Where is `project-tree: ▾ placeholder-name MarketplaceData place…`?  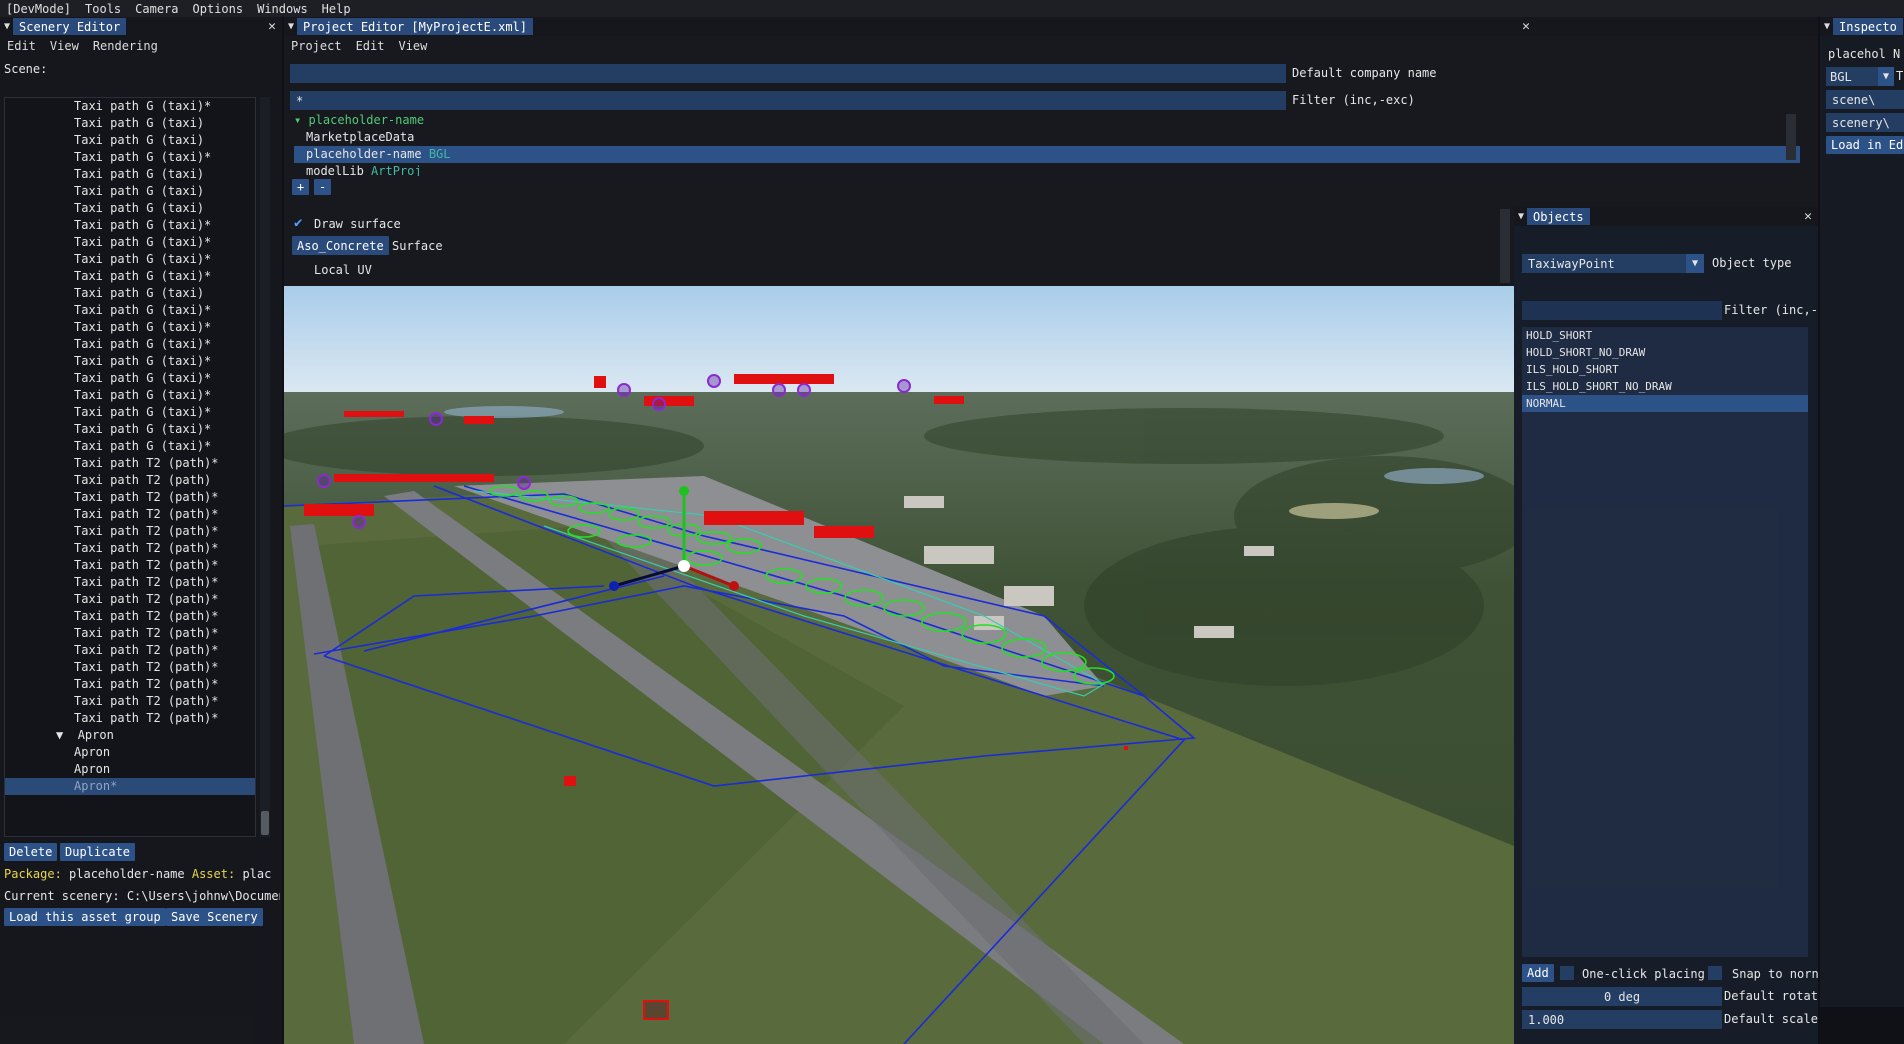 project-tree: ▾ placeholder-name MarketplaceData place… is located at coordinates (1047, 144).